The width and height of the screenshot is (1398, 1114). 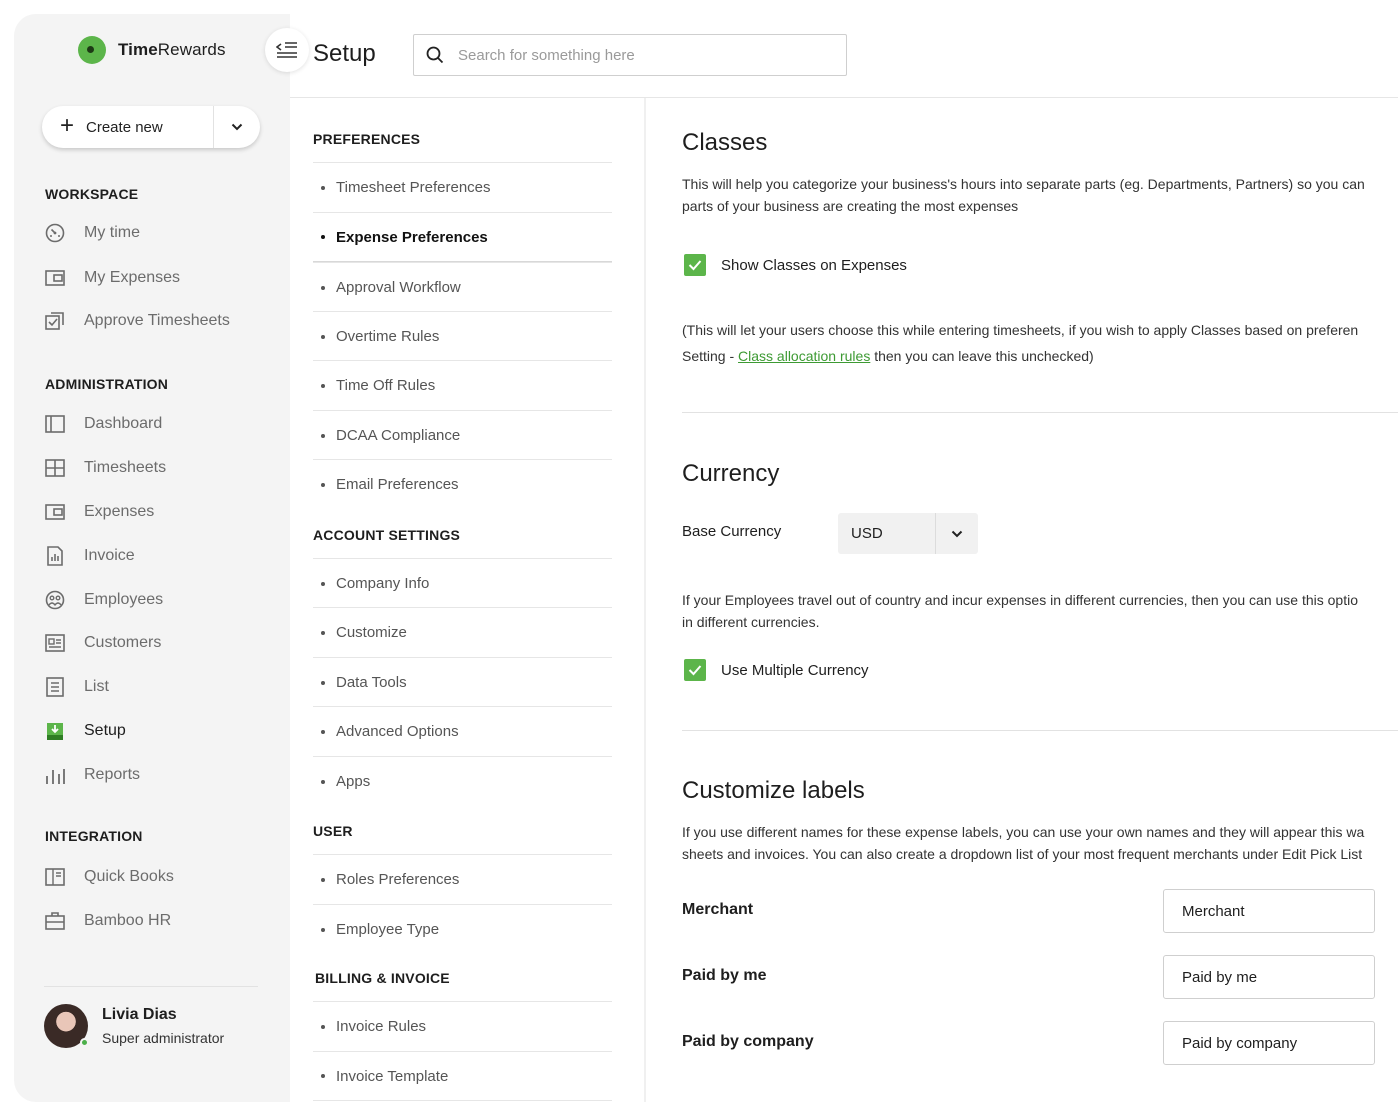 What do you see at coordinates (92, 775) in the screenshot?
I see `sidebar-item-reports: Reports` at bounding box center [92, 775].